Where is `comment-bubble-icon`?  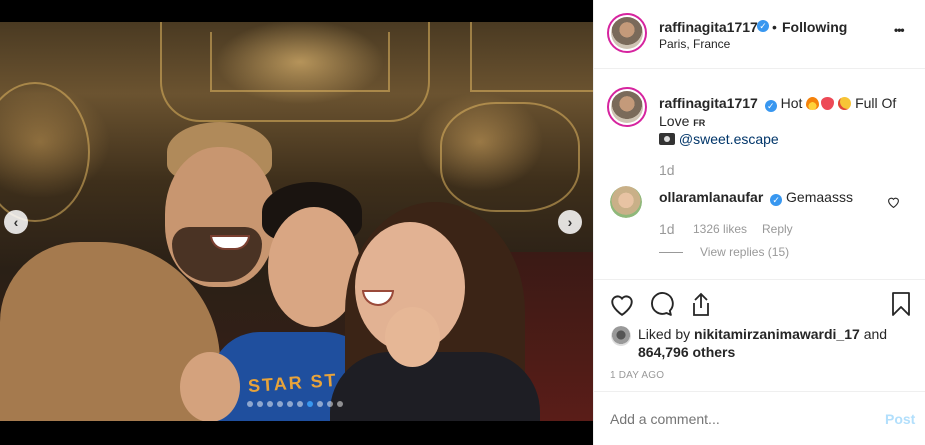 comment-bubble-icon is located at coordinates (661, 306).